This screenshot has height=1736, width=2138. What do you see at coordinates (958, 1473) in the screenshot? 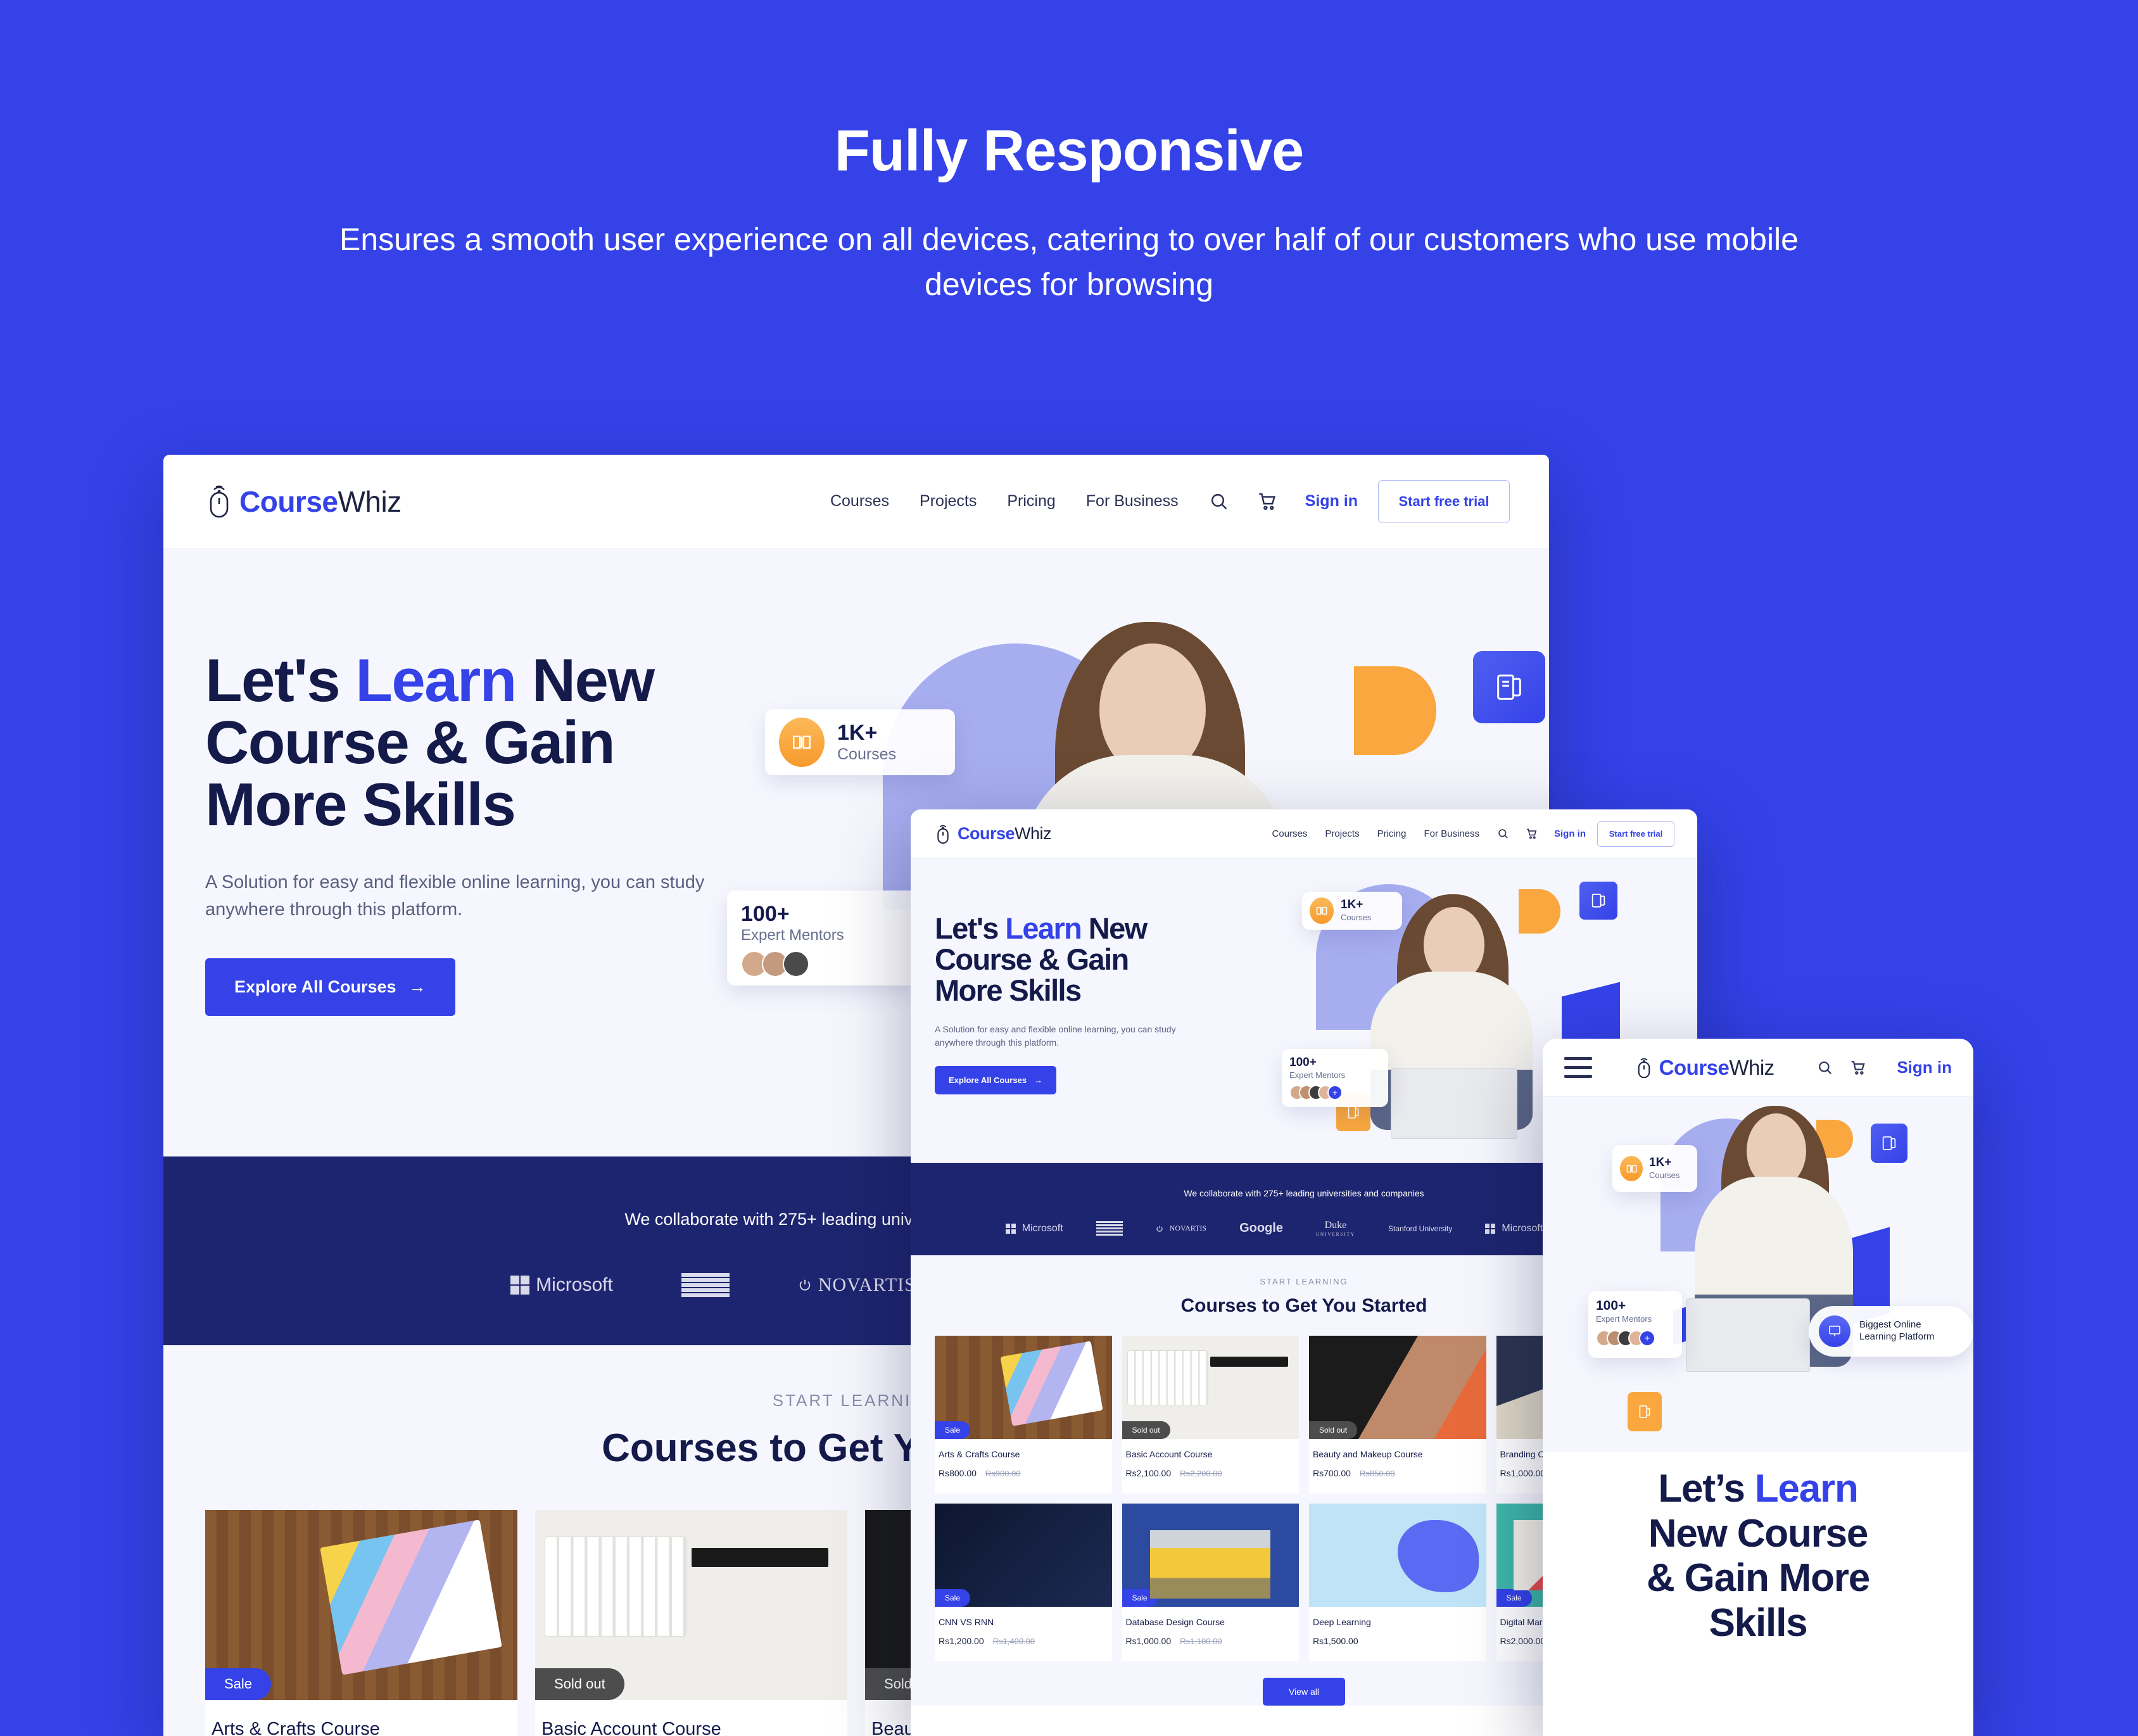
I see `course-price: Rs800.00` at bounding box center [958, 1473].